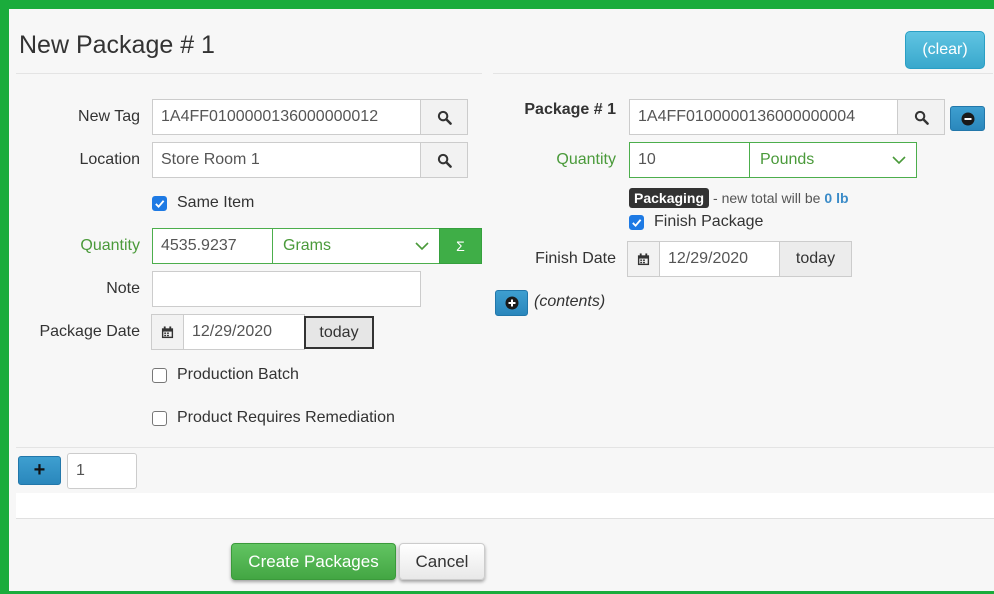 This screenshot has width=994, height=594. Describe the element at coordinates (244, 332) in the screenshot. I see `package-date-input: 12/29/2020` at that location.